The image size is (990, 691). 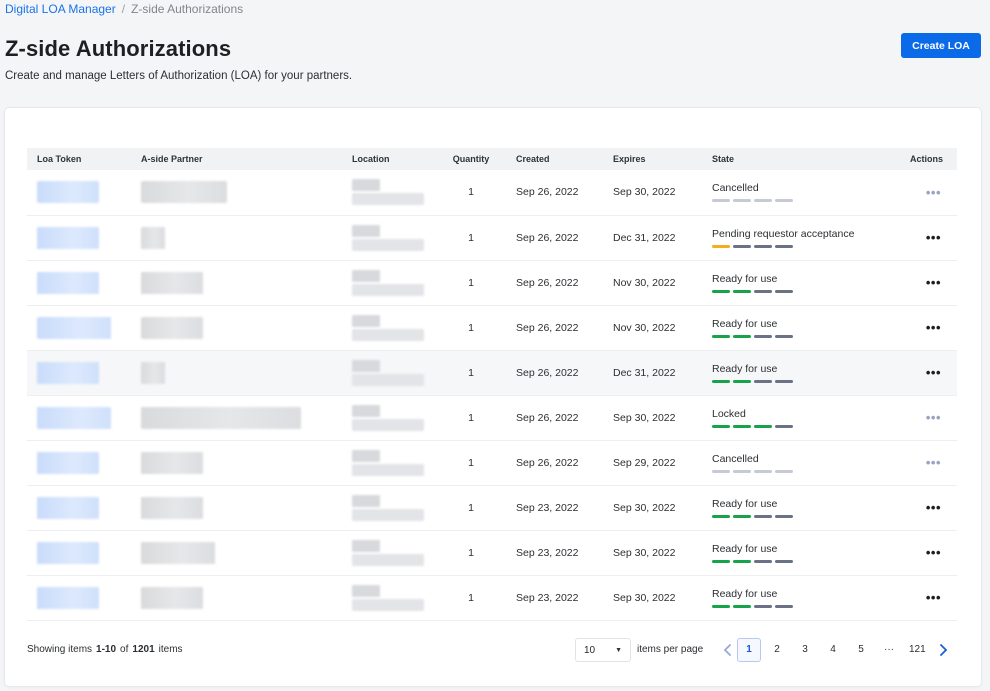 I want to click on create-loa-button: Create LOA, so click(x=941, y=45).